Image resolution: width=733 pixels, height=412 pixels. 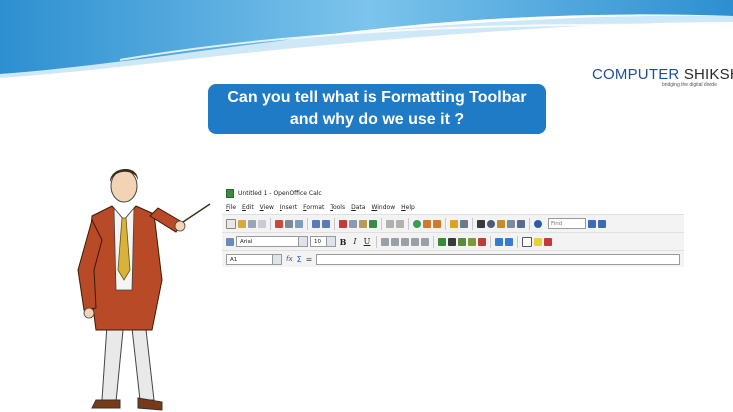 I want to click on cut-icon, so click(x=343, y=223).